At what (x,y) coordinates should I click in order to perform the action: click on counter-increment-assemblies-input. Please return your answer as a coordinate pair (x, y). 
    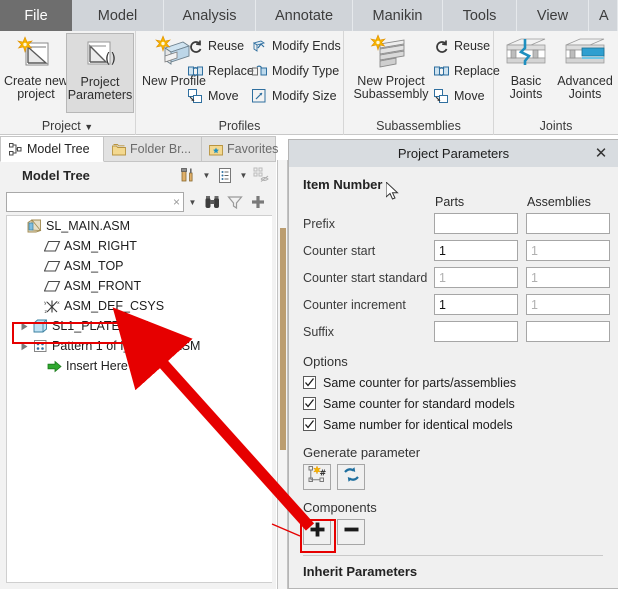
    Looking at the image, I should click on (568, 304).